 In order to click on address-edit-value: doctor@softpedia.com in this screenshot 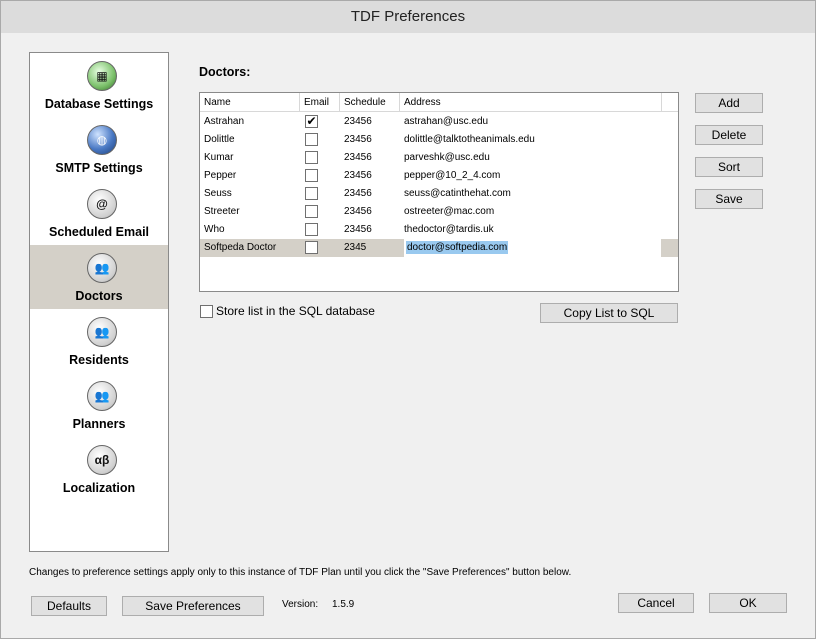, I will do `click(457, 247)`.